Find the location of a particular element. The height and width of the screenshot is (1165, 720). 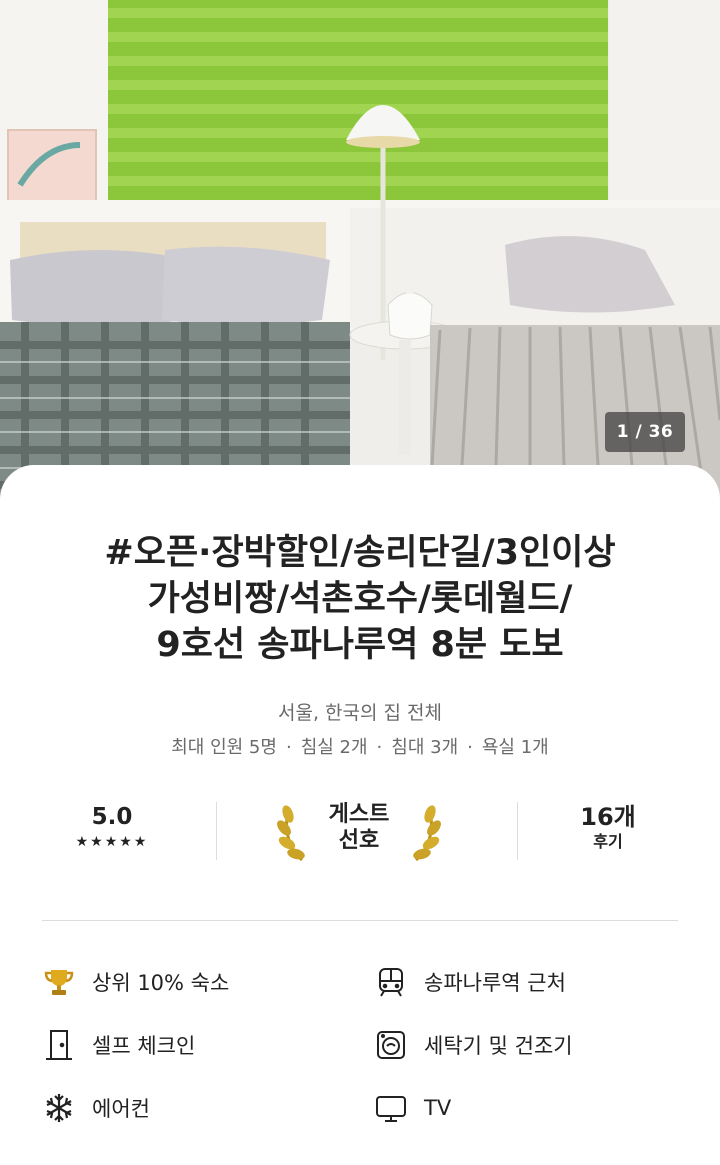

guest-favorite-line: 게스트 is located at coordinates (359, 814).